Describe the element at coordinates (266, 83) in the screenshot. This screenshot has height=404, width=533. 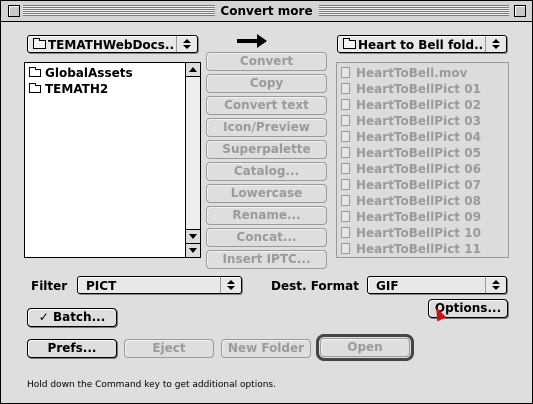
I see `copy-button: Copy` at that location.